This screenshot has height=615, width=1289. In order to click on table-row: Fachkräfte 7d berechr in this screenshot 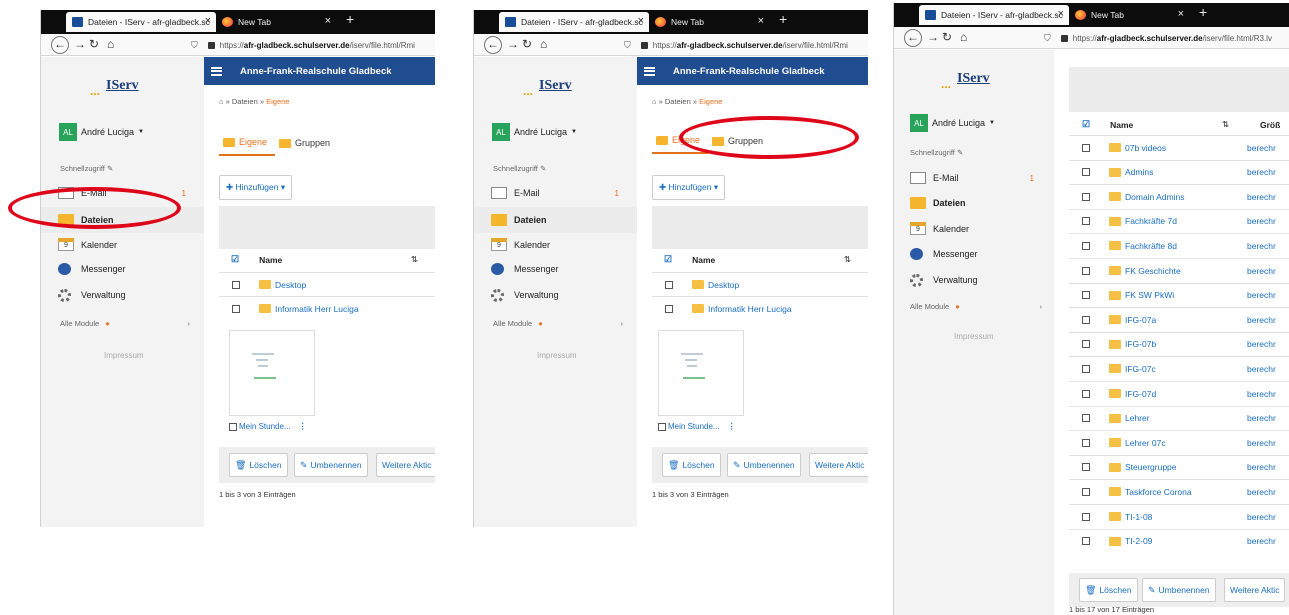, I will do `click(1179, 220)`.